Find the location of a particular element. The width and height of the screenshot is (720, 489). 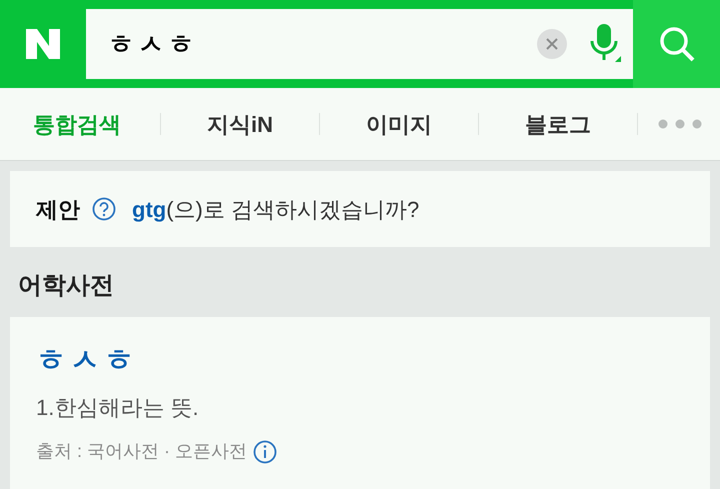

search-tab: 이미지 is located at coordinates (399, 124).